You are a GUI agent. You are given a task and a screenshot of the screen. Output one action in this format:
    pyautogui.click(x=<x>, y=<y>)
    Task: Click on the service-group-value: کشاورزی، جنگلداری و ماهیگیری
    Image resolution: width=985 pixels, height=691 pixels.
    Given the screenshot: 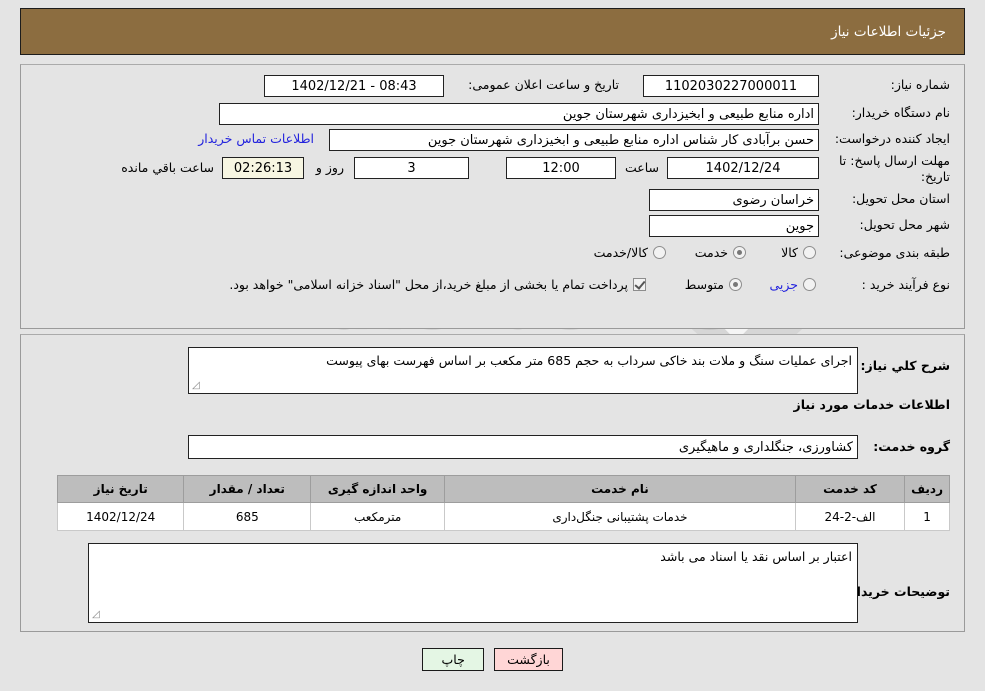 What is the action you would take?
    pyautogui.click(x=523, y=447)
    